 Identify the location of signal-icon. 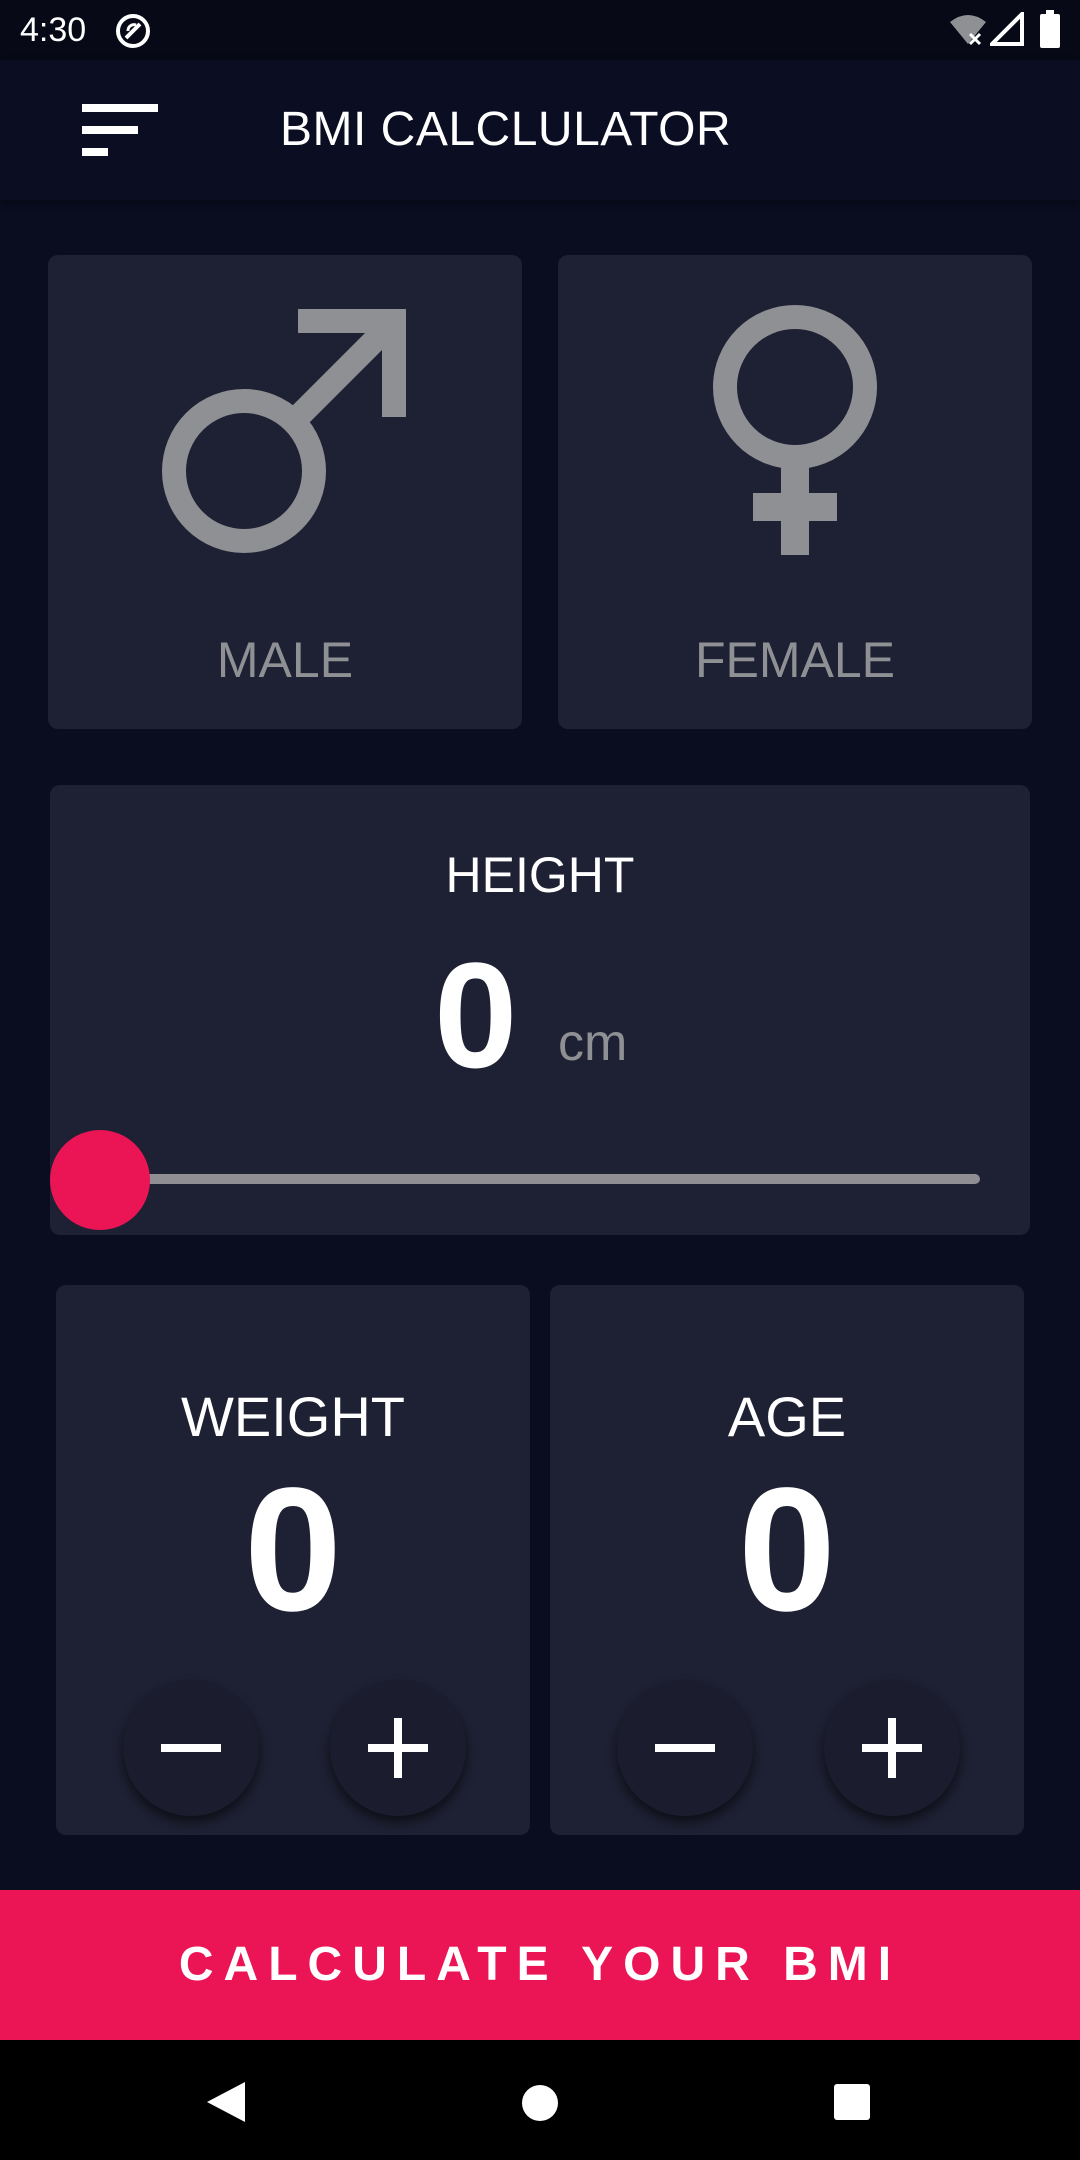
(1007, 29).